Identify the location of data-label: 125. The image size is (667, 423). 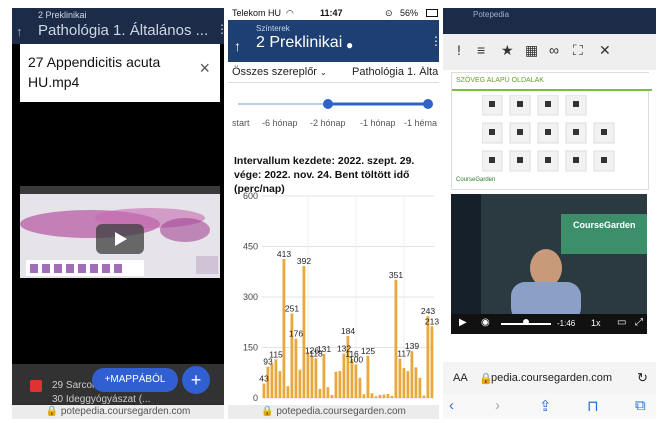
(368, 351).